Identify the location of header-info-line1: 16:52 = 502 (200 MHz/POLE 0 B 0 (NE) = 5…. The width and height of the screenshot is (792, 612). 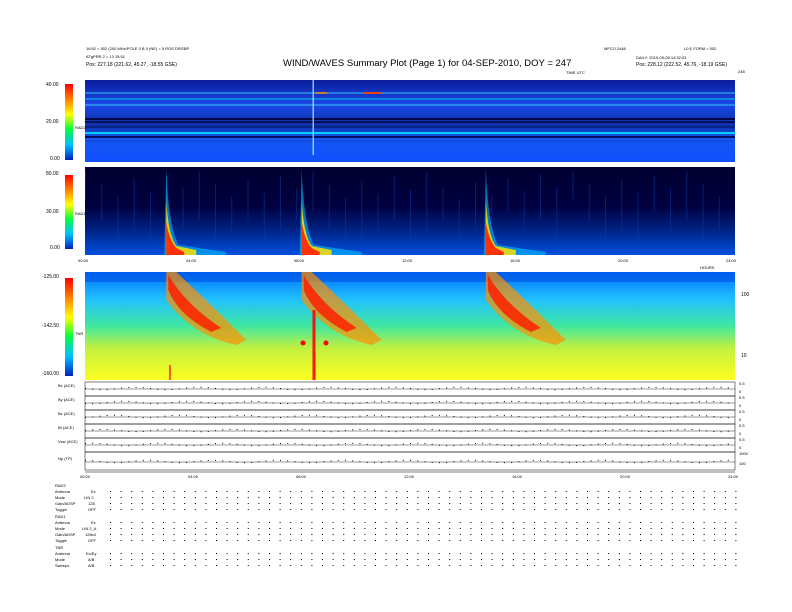
(138, 48).